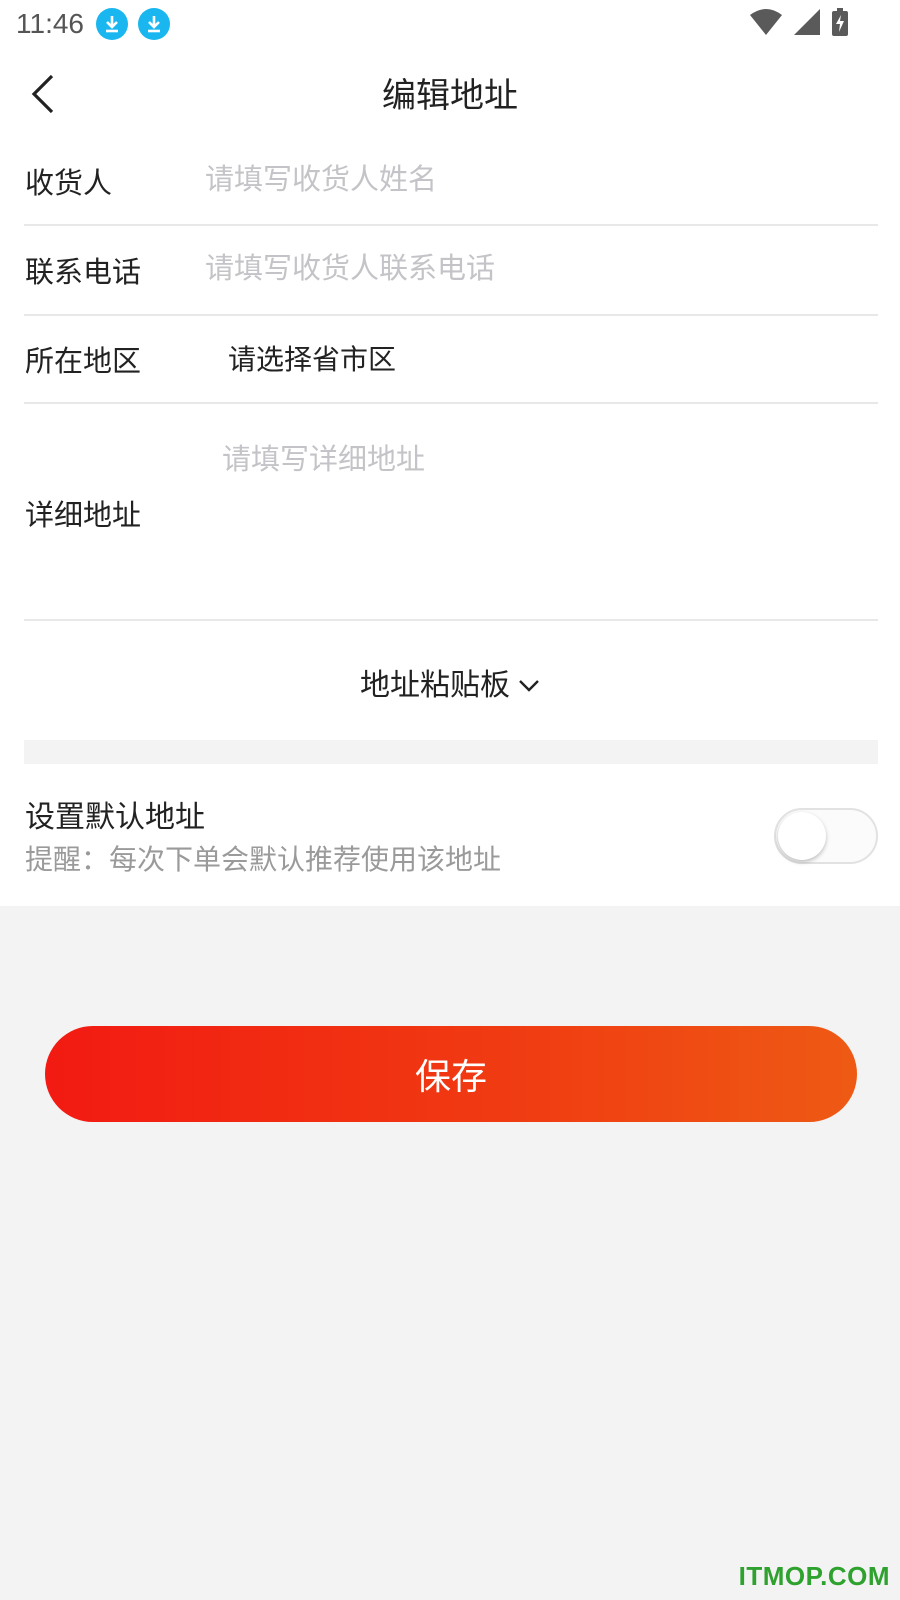  Describe the element at coordinates (312, 358) in the screenshot. I see `region-selector: 请选择省市区` at that location.